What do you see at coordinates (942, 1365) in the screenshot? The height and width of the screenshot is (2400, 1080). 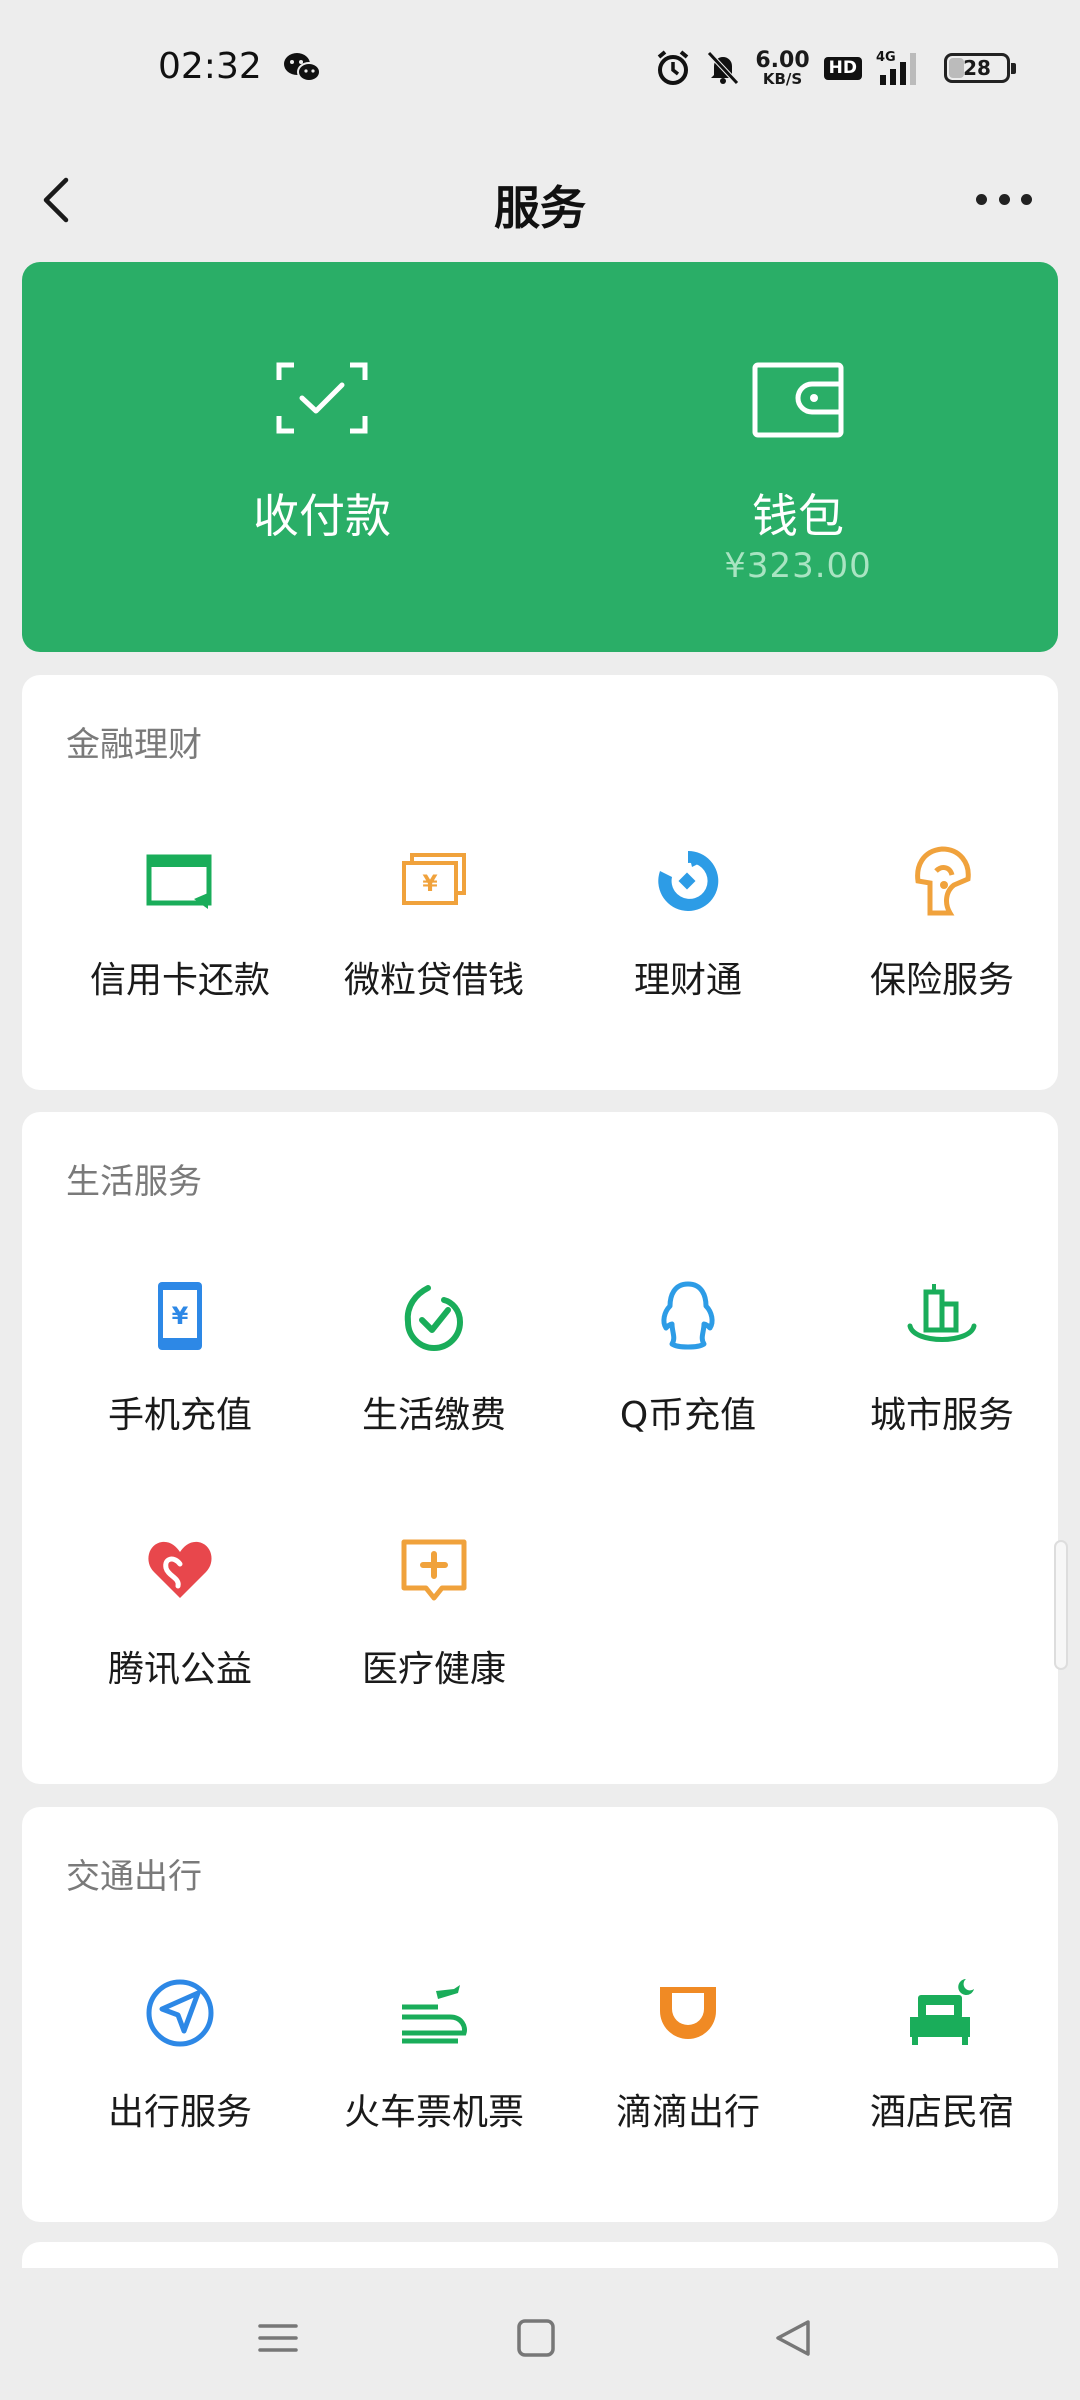 I see `city-service-item: 城市服务` at bounding box center [942, 1365].